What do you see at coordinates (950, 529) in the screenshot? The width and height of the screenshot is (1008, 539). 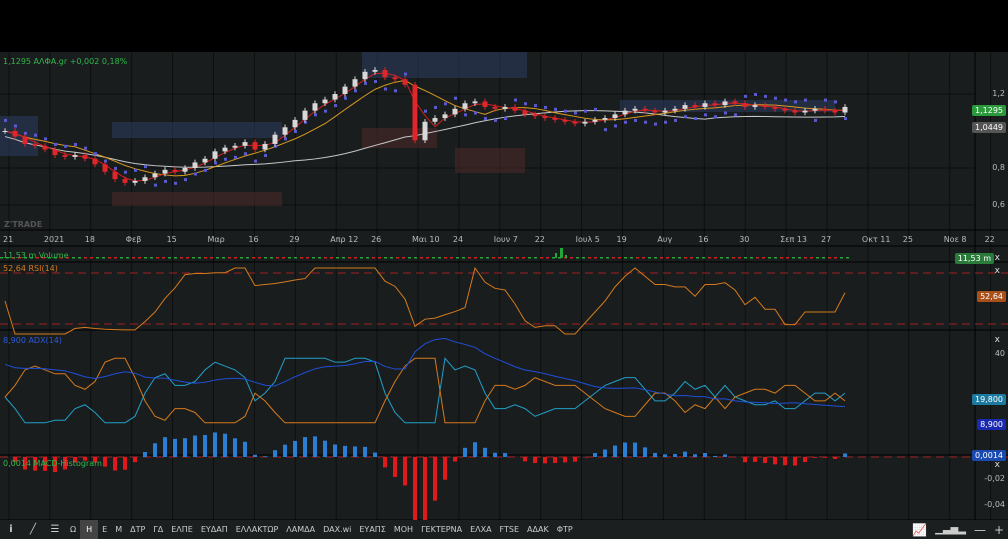 I see `bar-chart-icon: ▁▃▅▂` at bounding box center [950, 529].